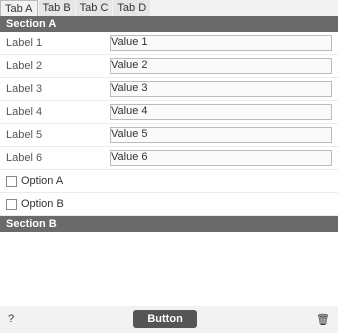  Describe the element at coordinates (169, 224) in the screenshot. I see `section-b-header: Section B` at that location.